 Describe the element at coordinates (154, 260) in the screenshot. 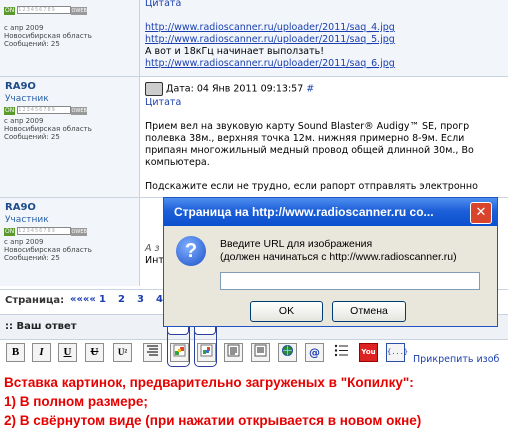

I see `post-text: Инт` at that location.